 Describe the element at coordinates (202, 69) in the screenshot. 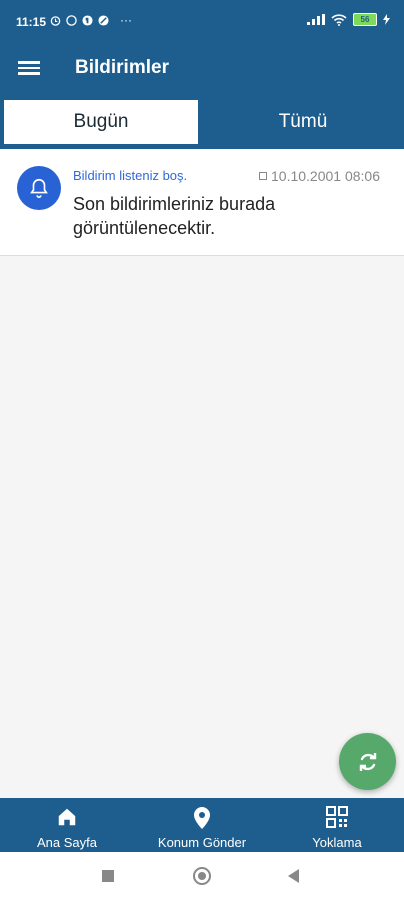

I see `app-bar: Bildirimler` at that location.